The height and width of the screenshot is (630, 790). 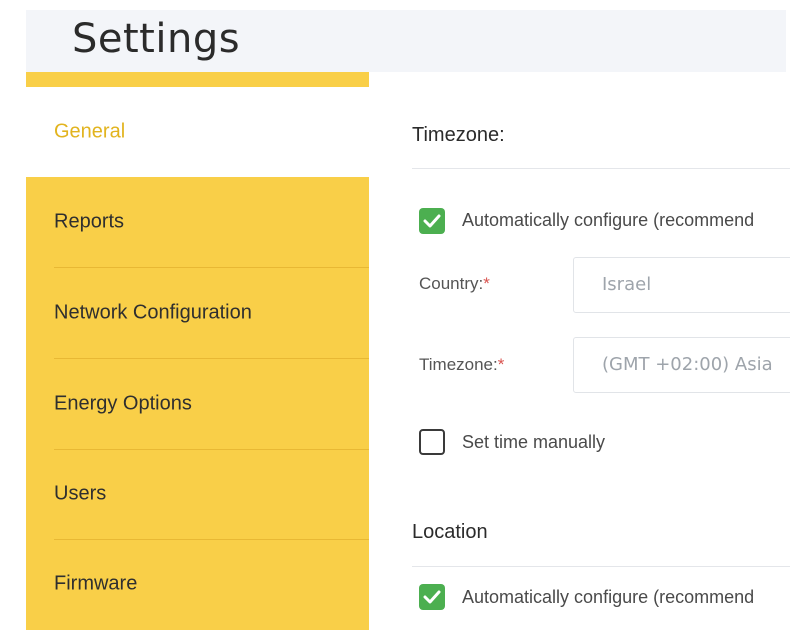 I want to click on timezone-section-title: Timezone:, so click(x=458, y=135).